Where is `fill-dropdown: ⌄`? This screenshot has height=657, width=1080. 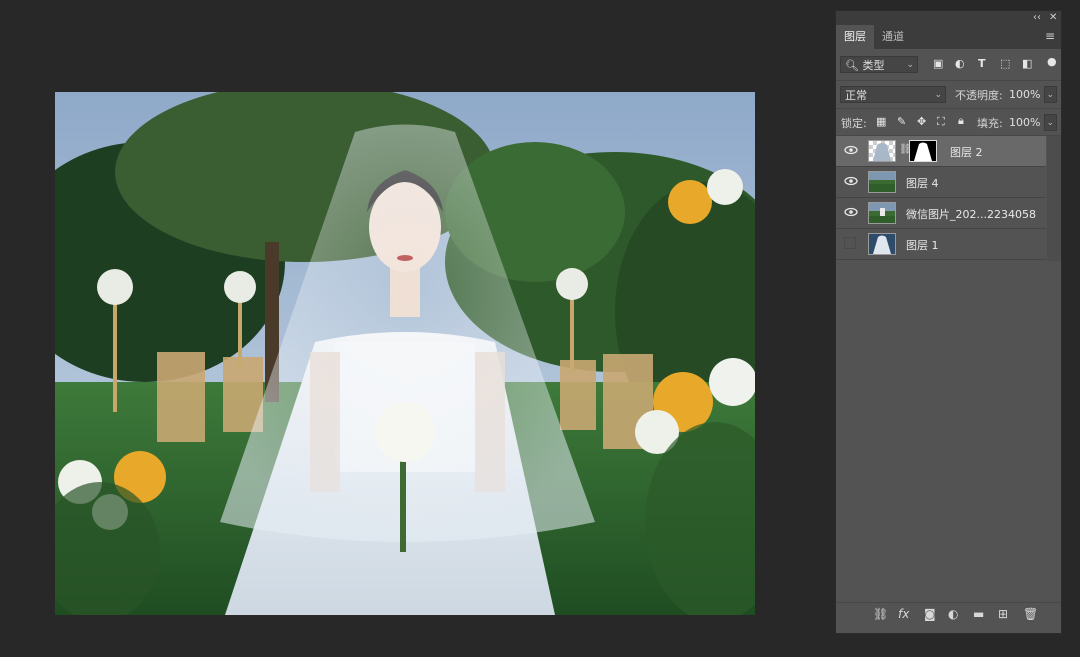 fill-dropdown: ⌄ is located at coordinates (1050, 122).